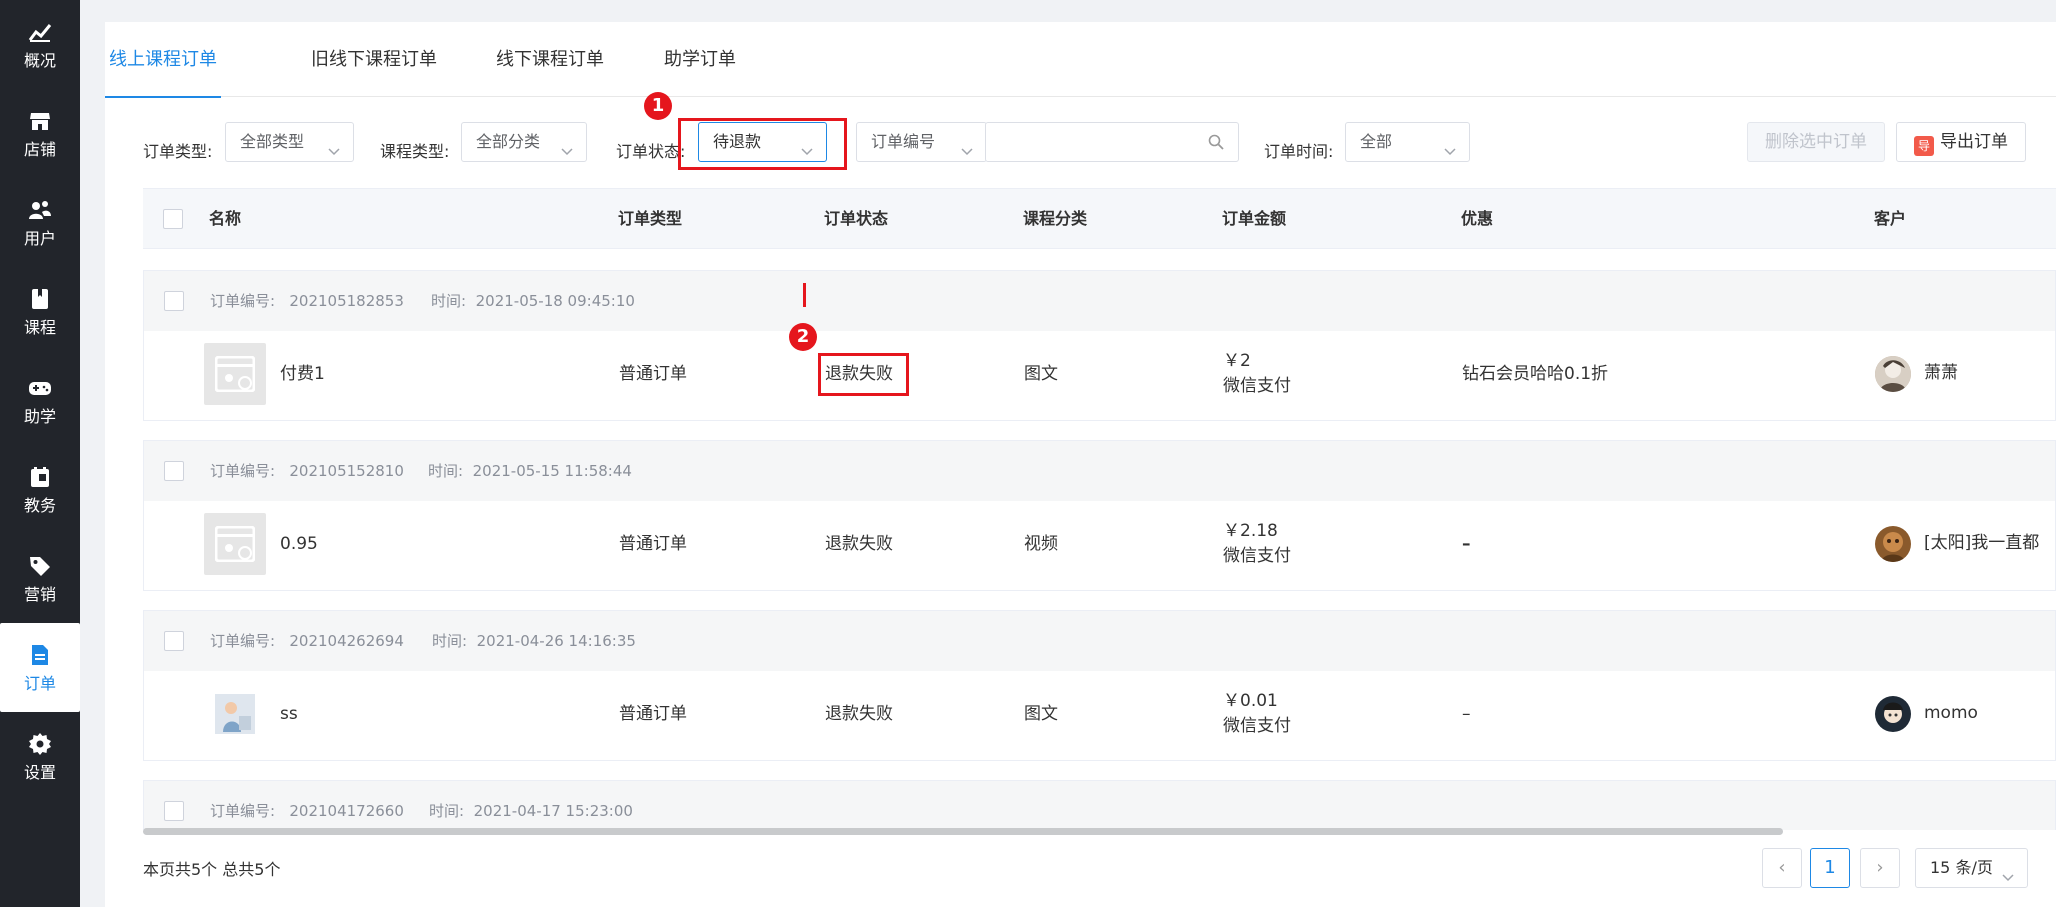 This screenshot has height=907, width=2056. What do you see at coordinates (415, 151) in the screenshot?
I see `course-type-label: 课程类型:` at bounding box center [415, 151].